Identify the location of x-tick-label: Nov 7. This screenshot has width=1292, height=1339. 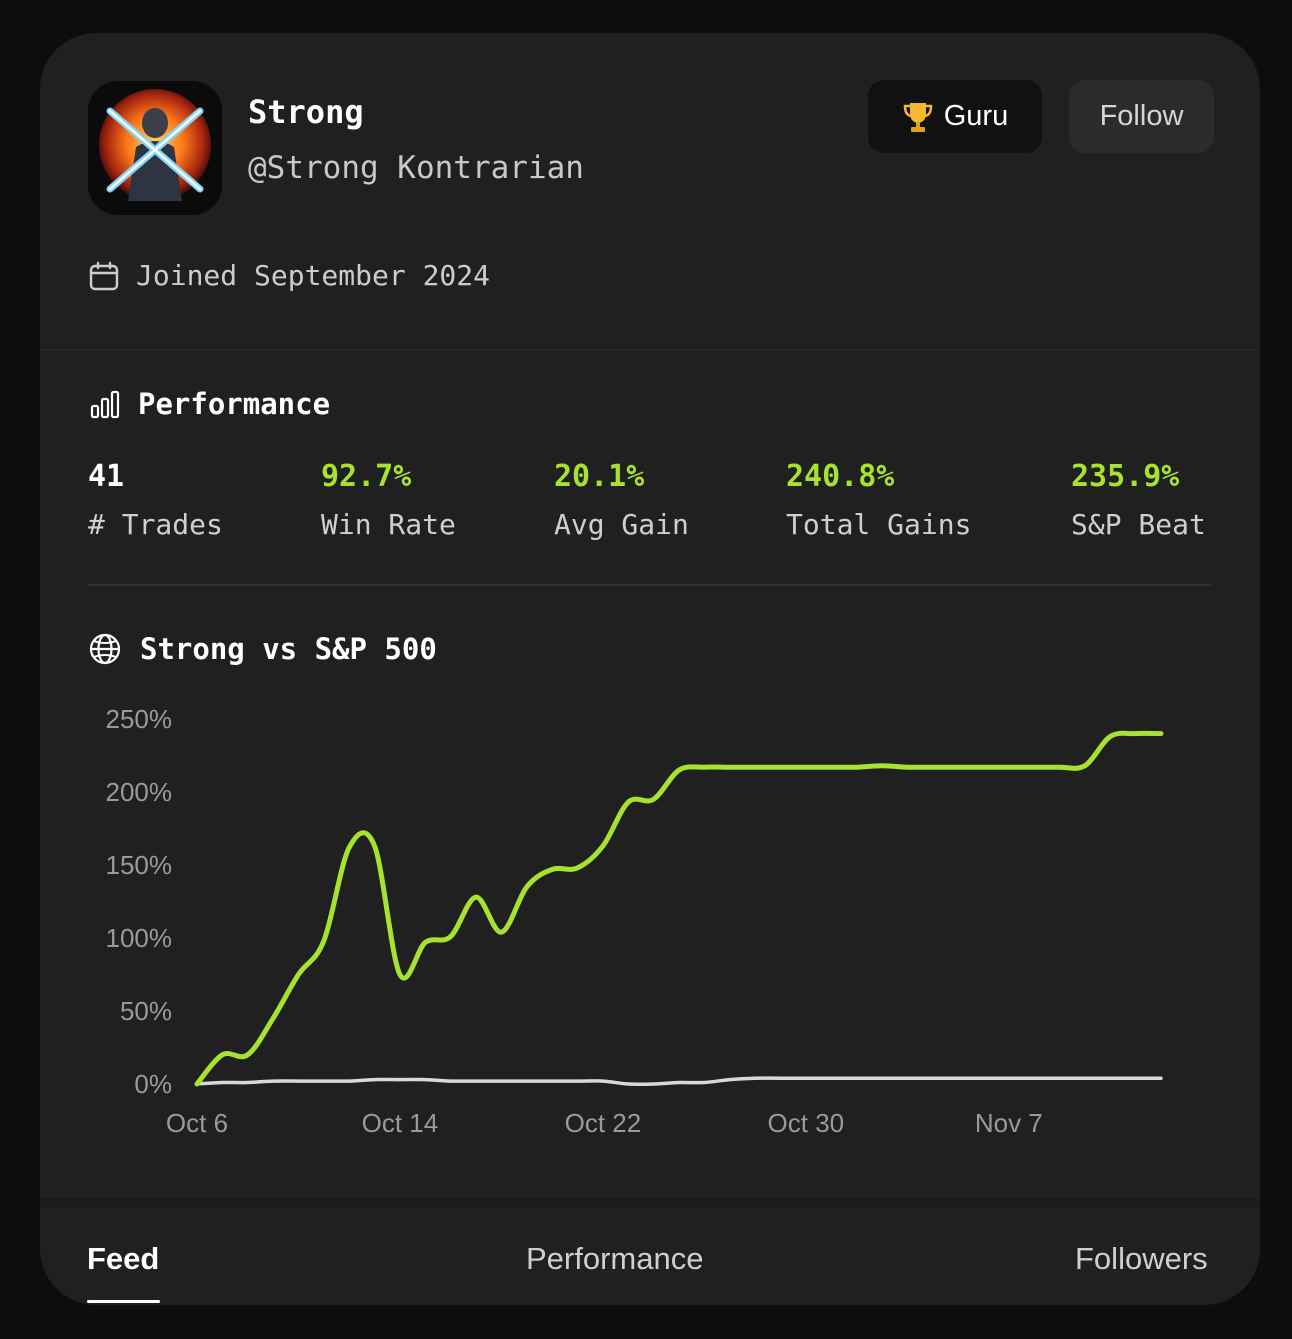
(1009, 1123).